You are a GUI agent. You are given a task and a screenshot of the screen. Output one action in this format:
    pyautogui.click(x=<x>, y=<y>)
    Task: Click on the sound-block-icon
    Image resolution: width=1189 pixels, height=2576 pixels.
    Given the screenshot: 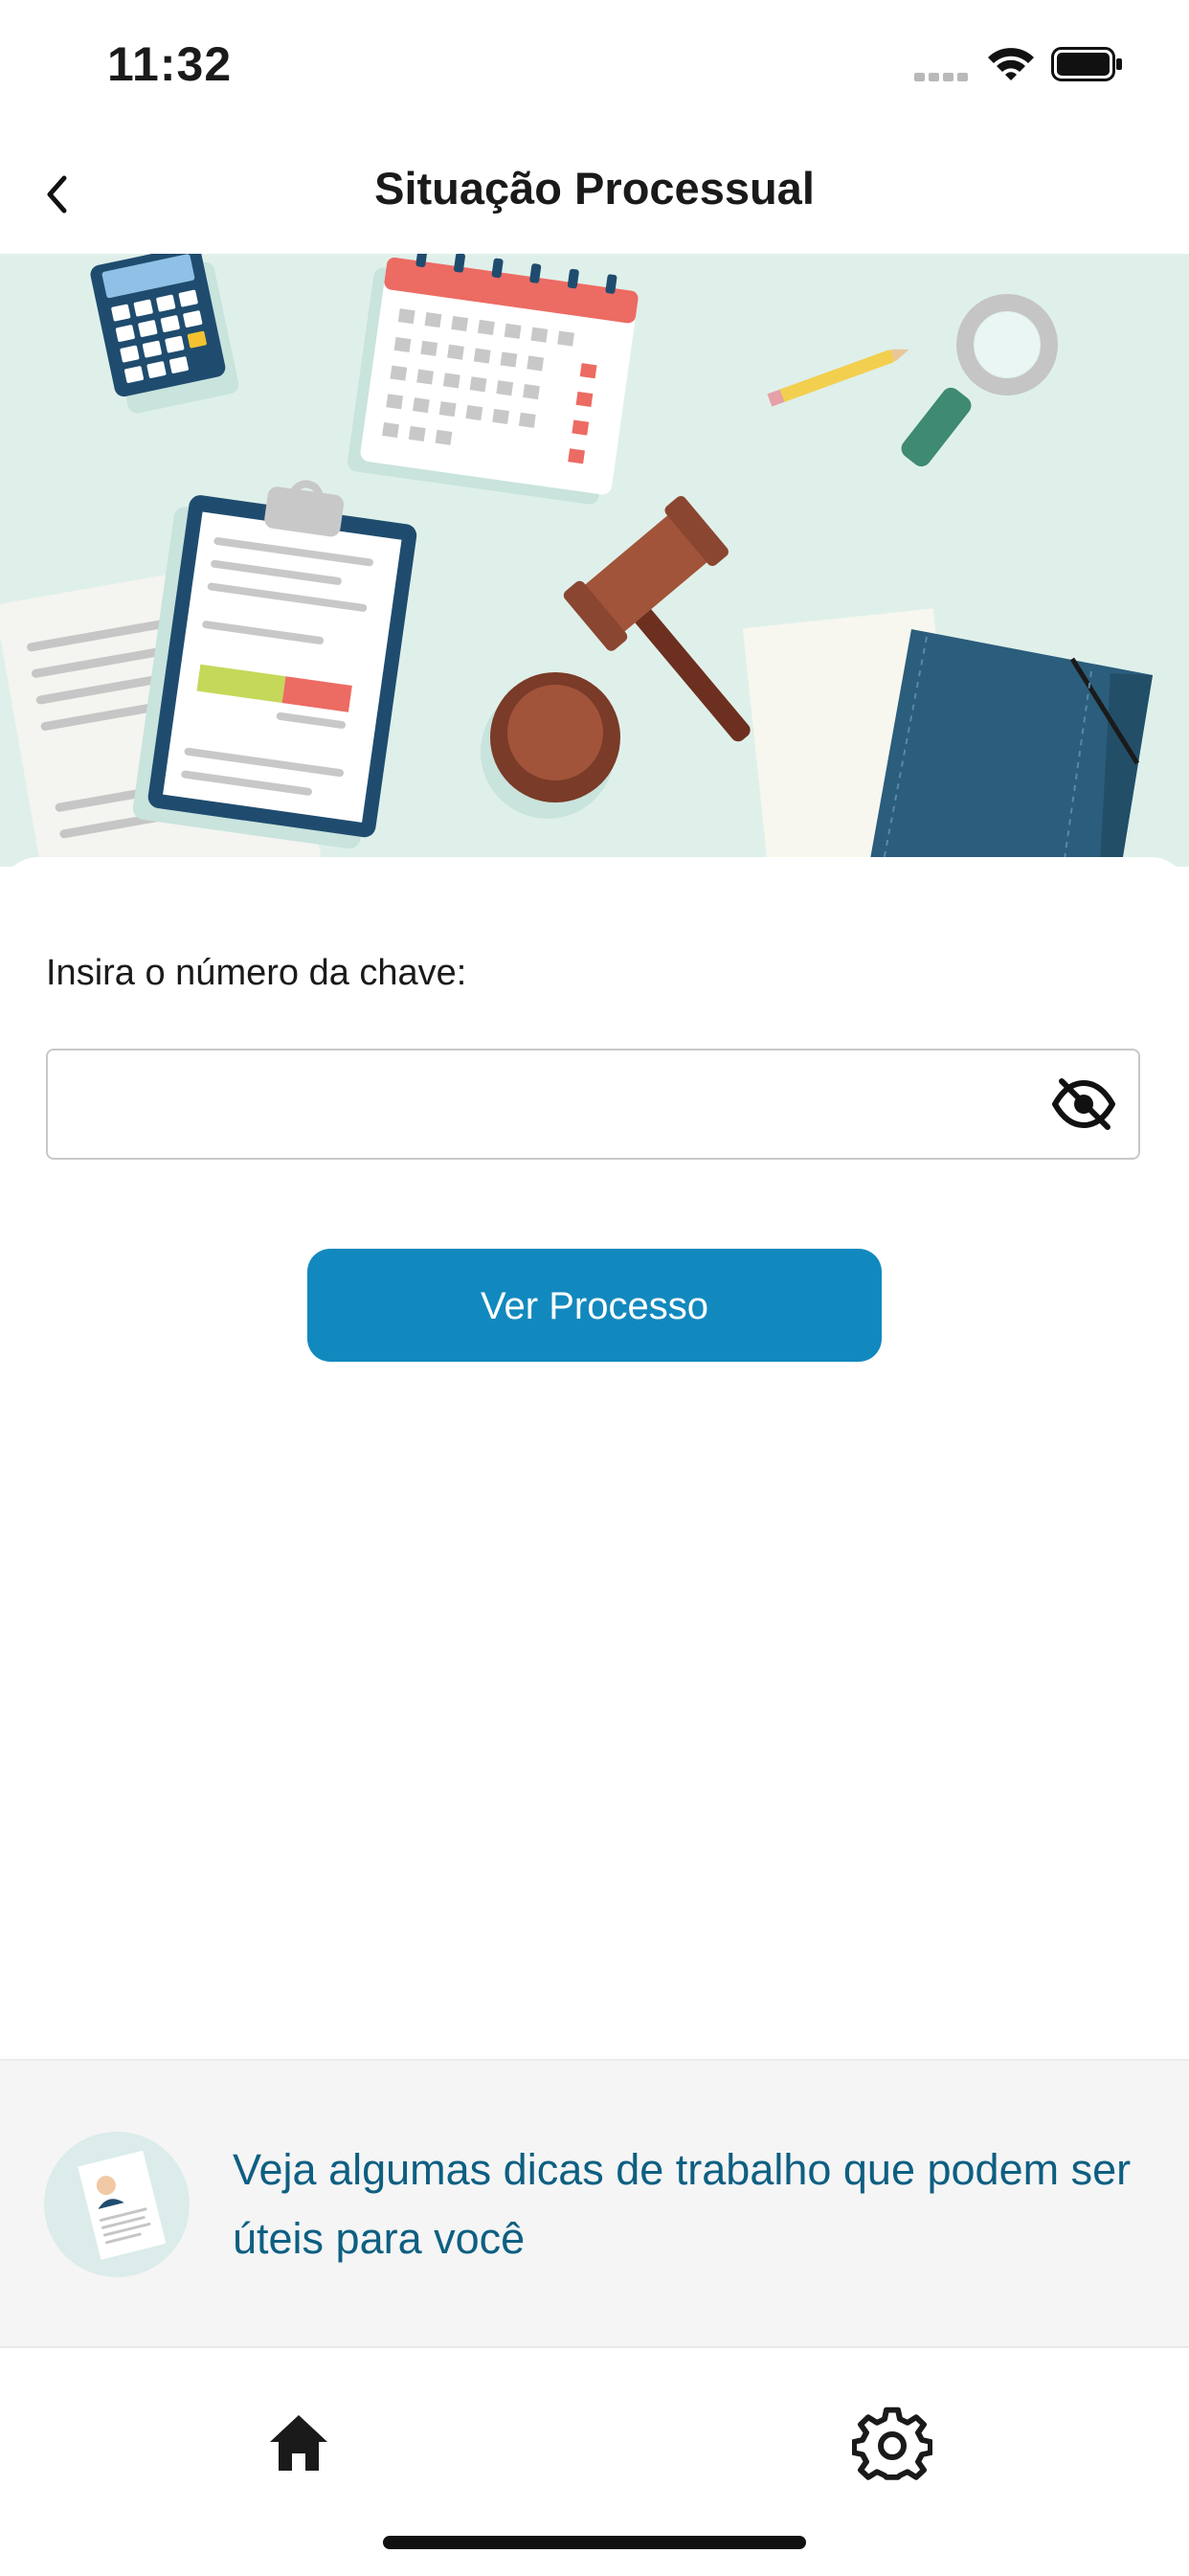 What is the action you would take?
    pyautogui.click(x=550, y=745)
    